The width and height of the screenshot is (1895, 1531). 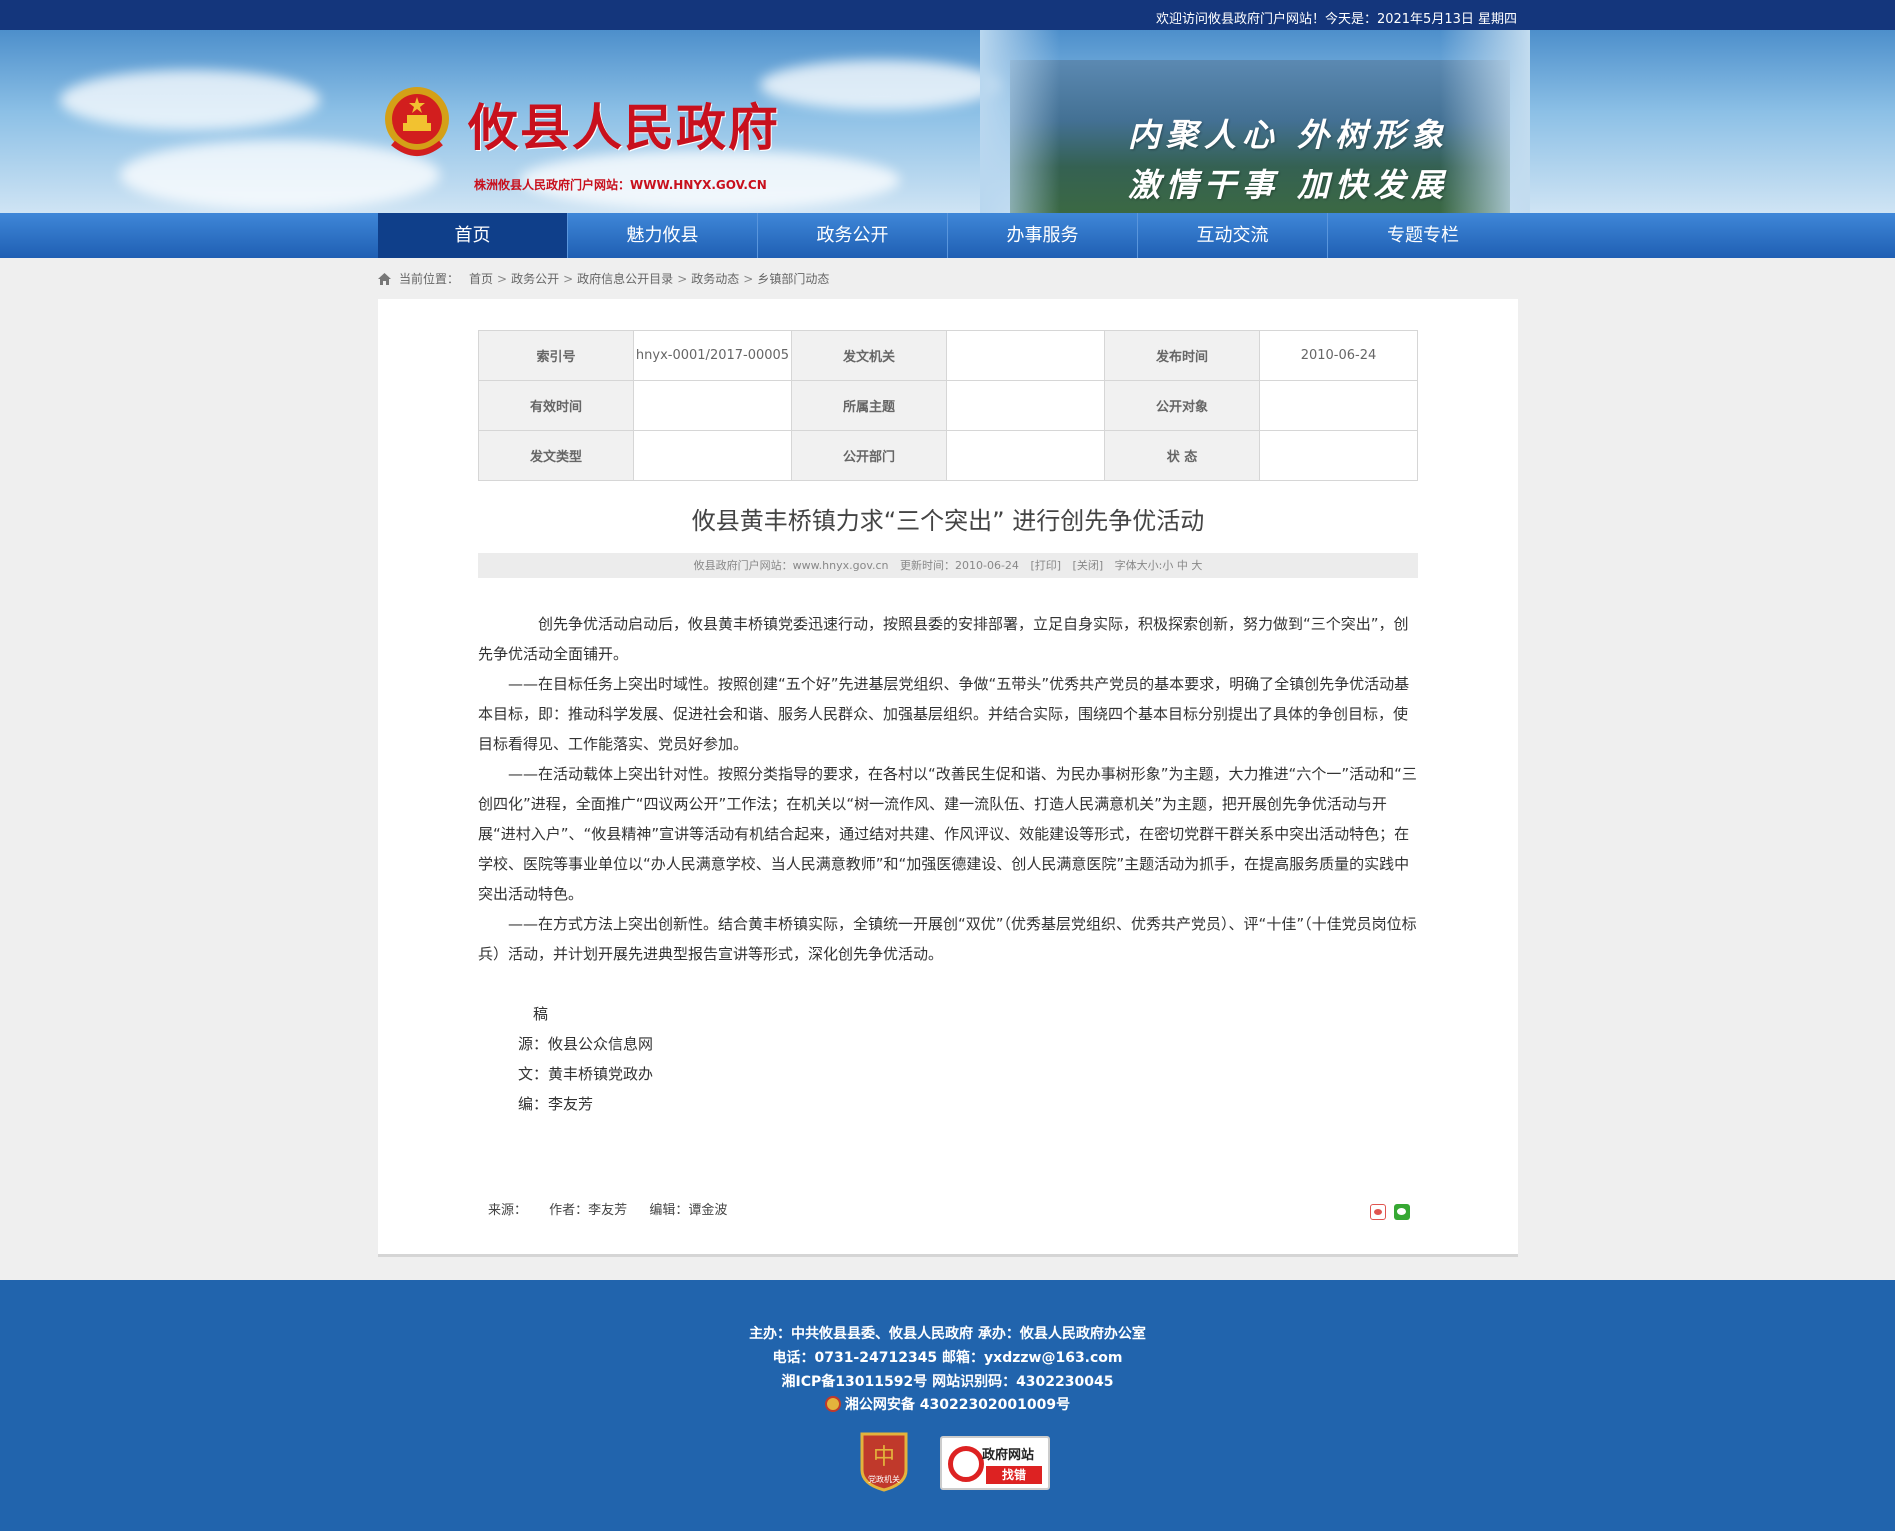 What do you see at coordinates (625, 278) in the screenshot?
I see `breadcrumb-catalog: 政府信息公开目录` at bounding box center [625, 278].